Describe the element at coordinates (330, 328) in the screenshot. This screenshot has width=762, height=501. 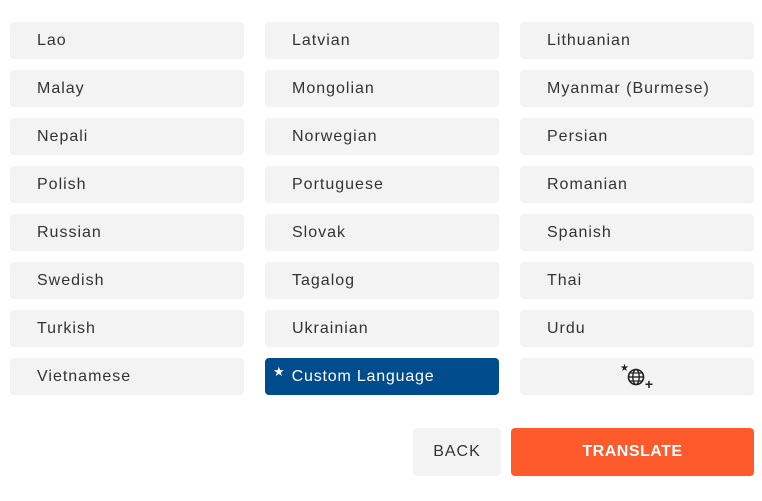
I see `language-label: Ukrainian` at that location.